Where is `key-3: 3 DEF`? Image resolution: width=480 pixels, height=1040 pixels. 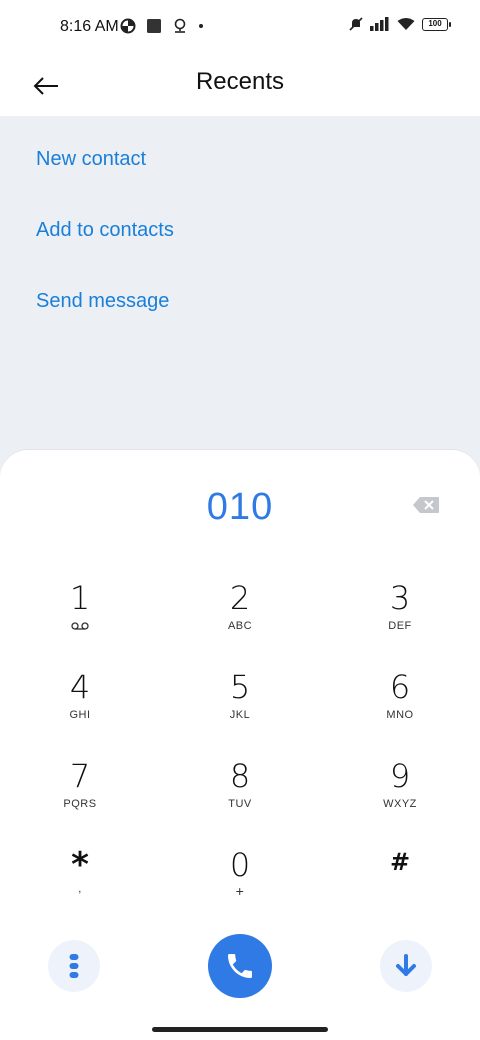 key-3: 3 DEF is located at coordinates (400, 615).